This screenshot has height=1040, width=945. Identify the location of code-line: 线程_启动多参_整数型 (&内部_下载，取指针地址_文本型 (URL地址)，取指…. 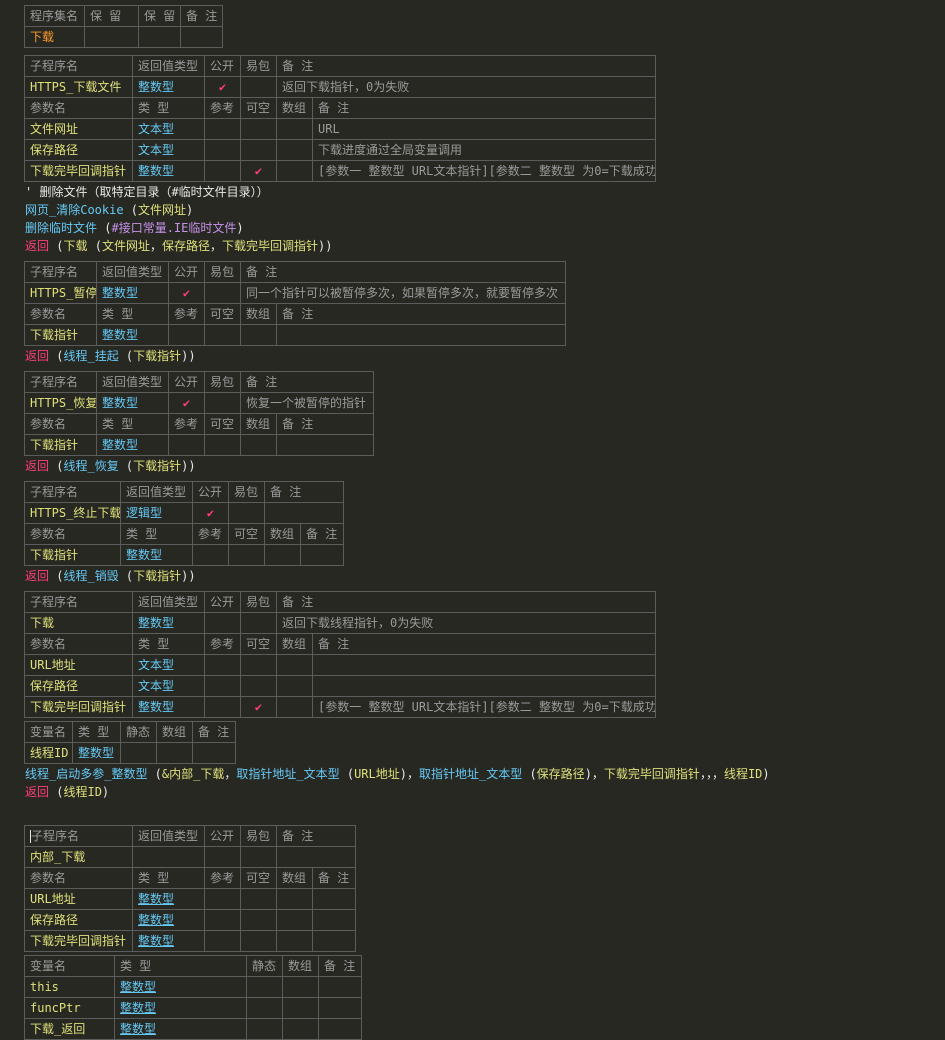
(397, 774).